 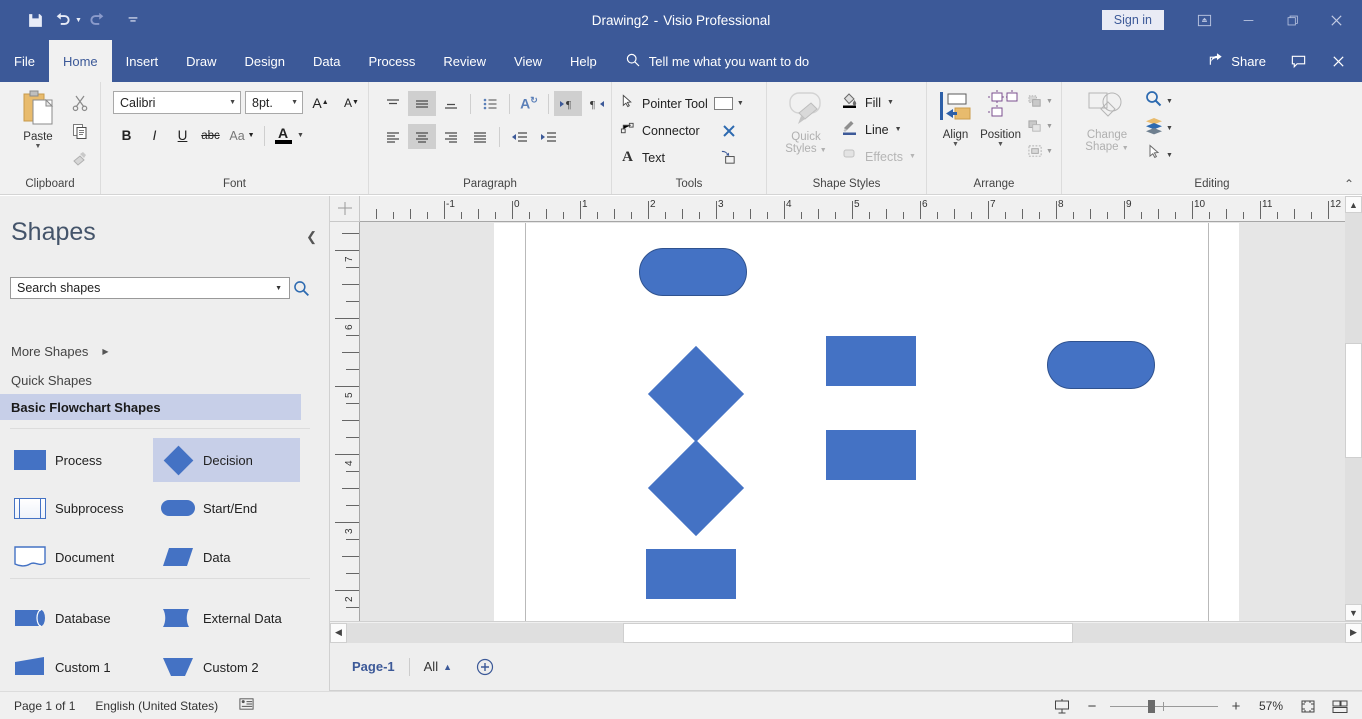 I want to click on start-end-shape, so click(x=693, y=272).